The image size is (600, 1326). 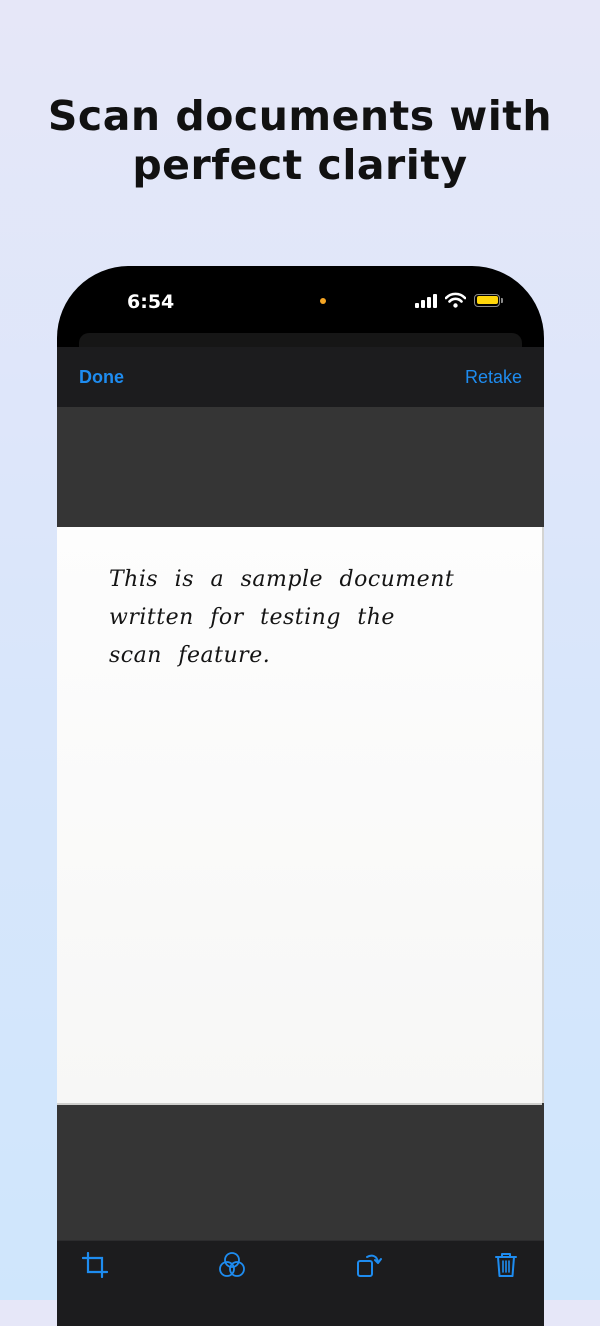 What do you see at coordinates (190, 655) in the screenshot?
I see `document-line: scan feature.` at bounding box center [190, 655].